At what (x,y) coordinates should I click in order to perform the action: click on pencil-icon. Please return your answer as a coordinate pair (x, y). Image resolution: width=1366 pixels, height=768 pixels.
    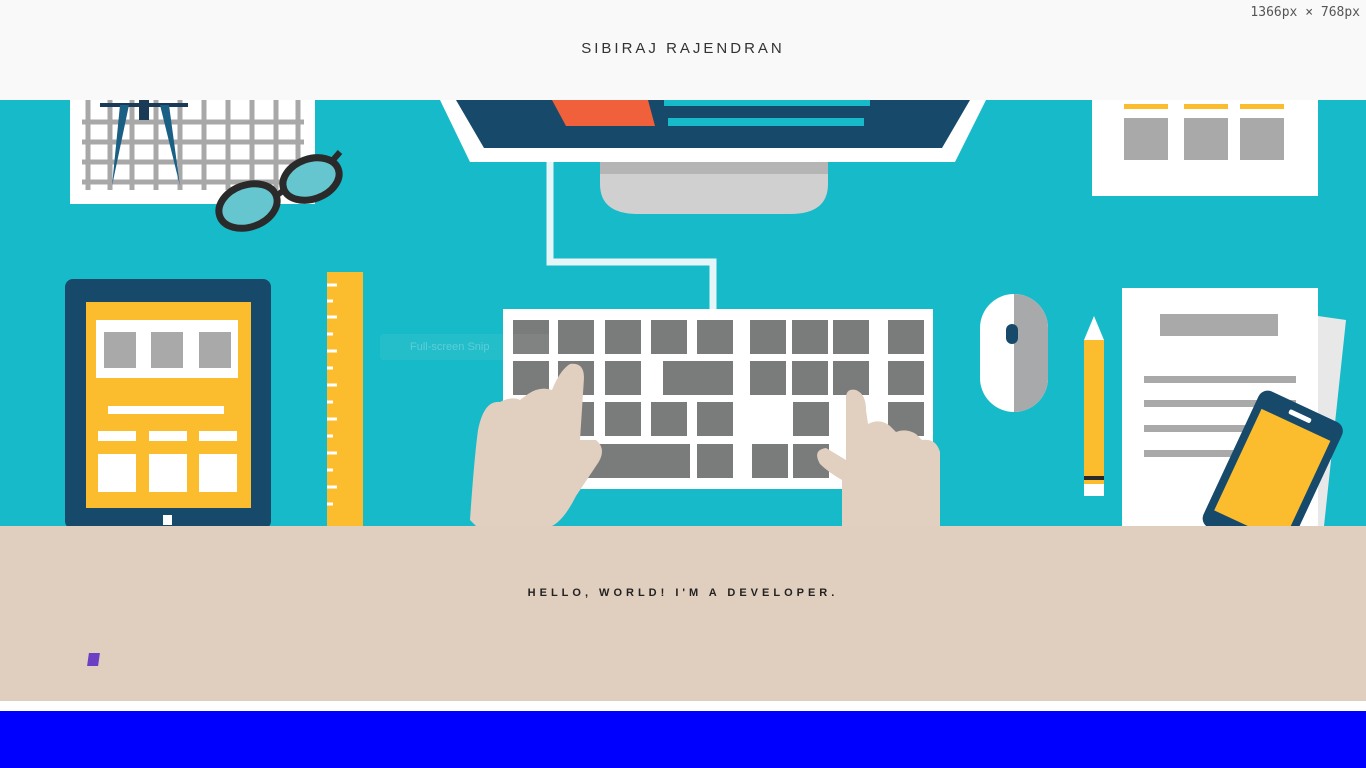
    Looking at the image, I should click on (1094, 406).